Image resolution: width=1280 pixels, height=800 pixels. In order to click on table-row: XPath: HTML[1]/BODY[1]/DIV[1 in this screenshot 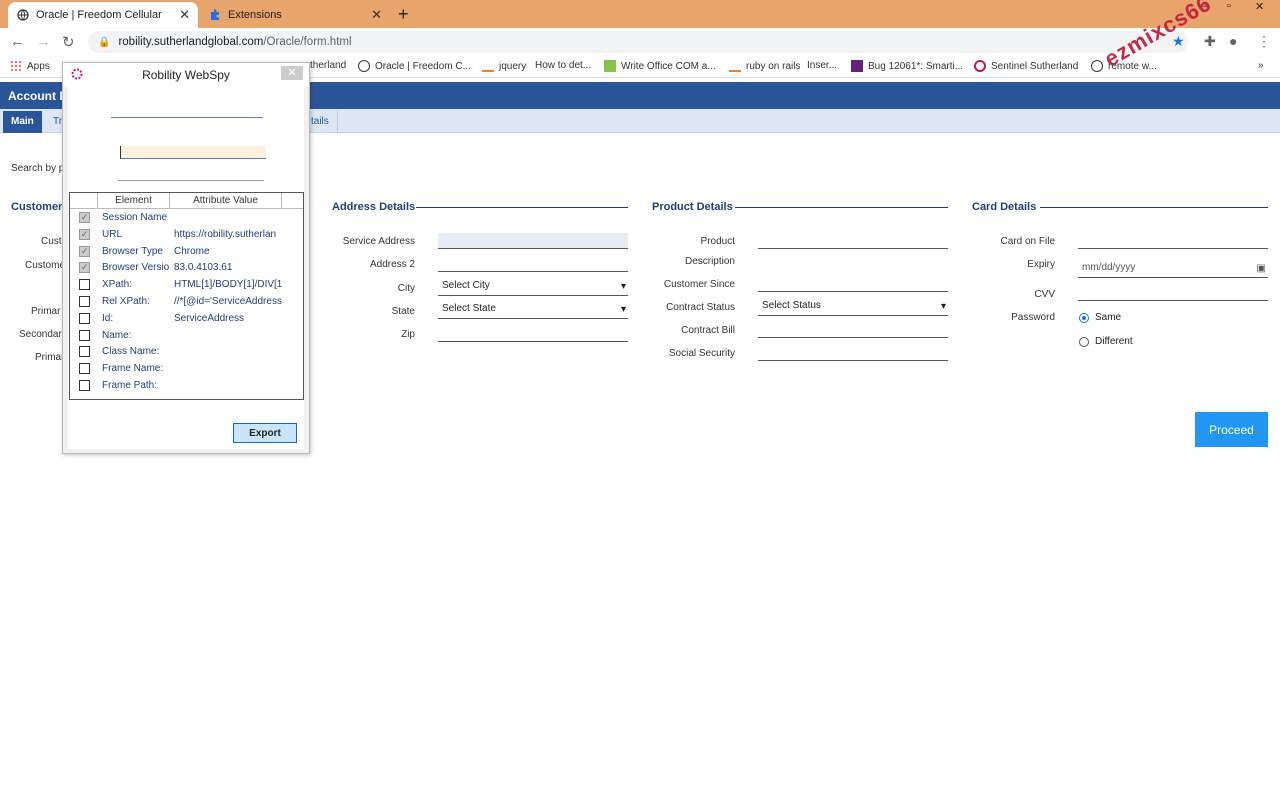, I will do `click(186, 285)`.